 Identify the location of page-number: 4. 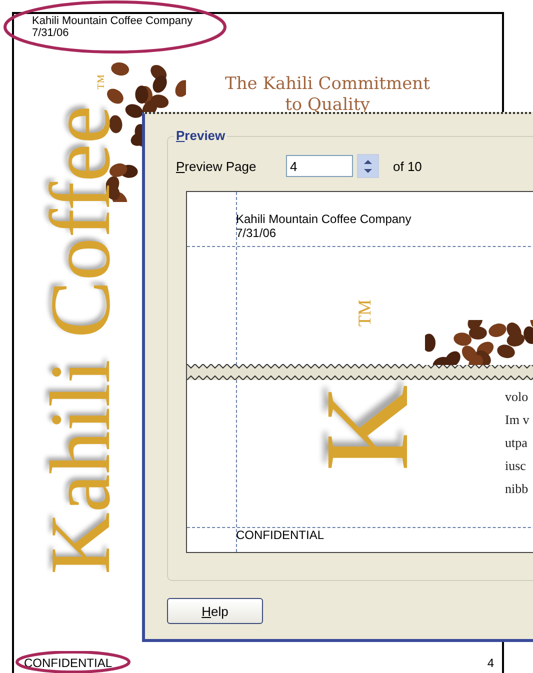
(490, 663).